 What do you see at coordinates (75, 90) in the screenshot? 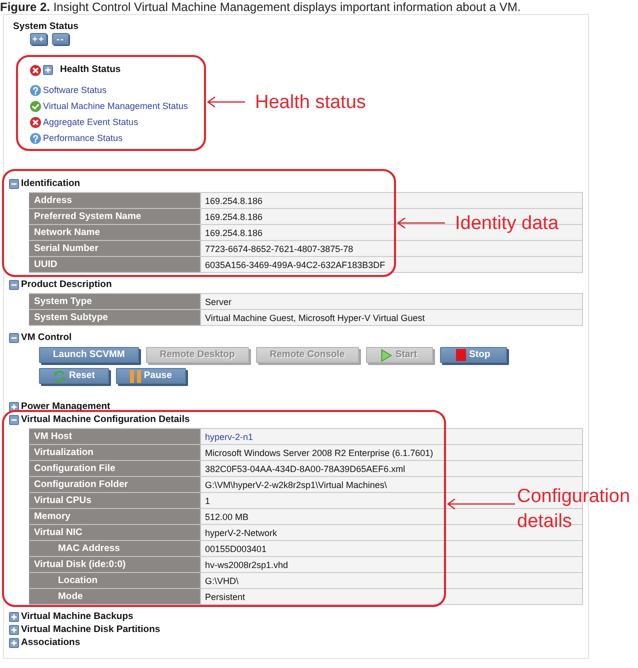
I see `status-link: Software Status` at bounding box center [75, 90].